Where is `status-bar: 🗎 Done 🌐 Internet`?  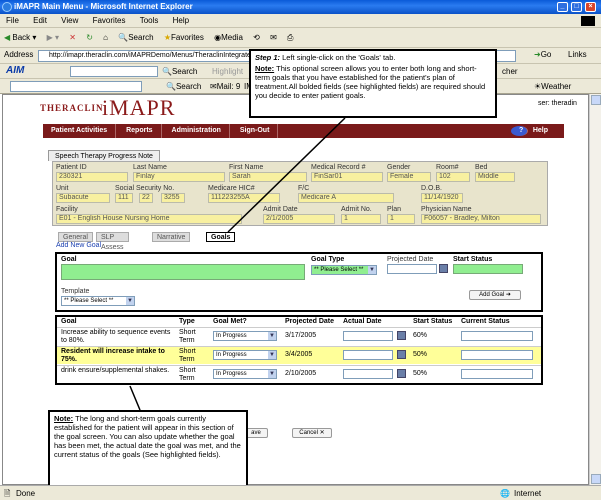 status-bar: 🗎 Done 🌐 Internet is located at coordinates (300, 492).